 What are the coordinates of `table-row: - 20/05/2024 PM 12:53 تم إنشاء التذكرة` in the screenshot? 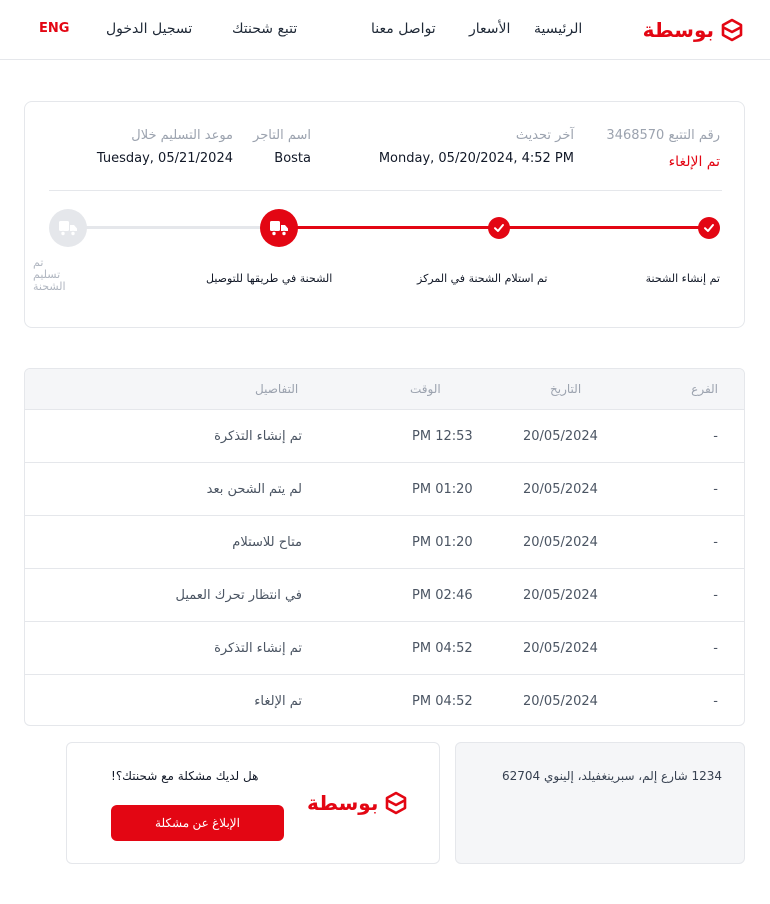 It's located at (384, 435).